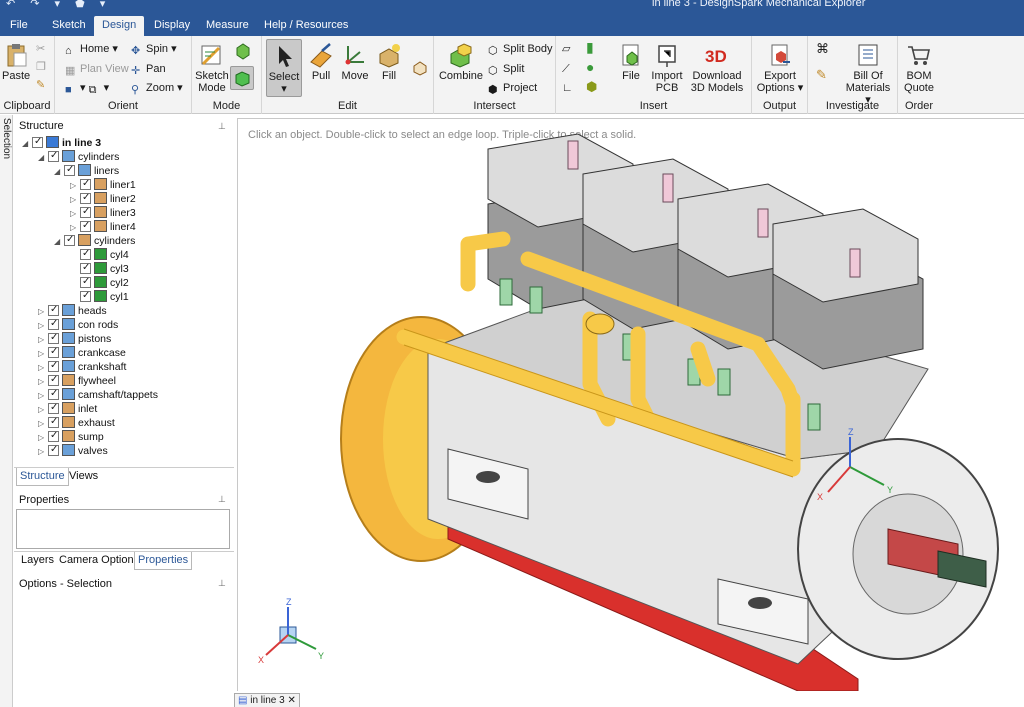 This screenshot has width=1024, height=707. I want to click on tree-item: ▷ liner2, so click(103, 199).